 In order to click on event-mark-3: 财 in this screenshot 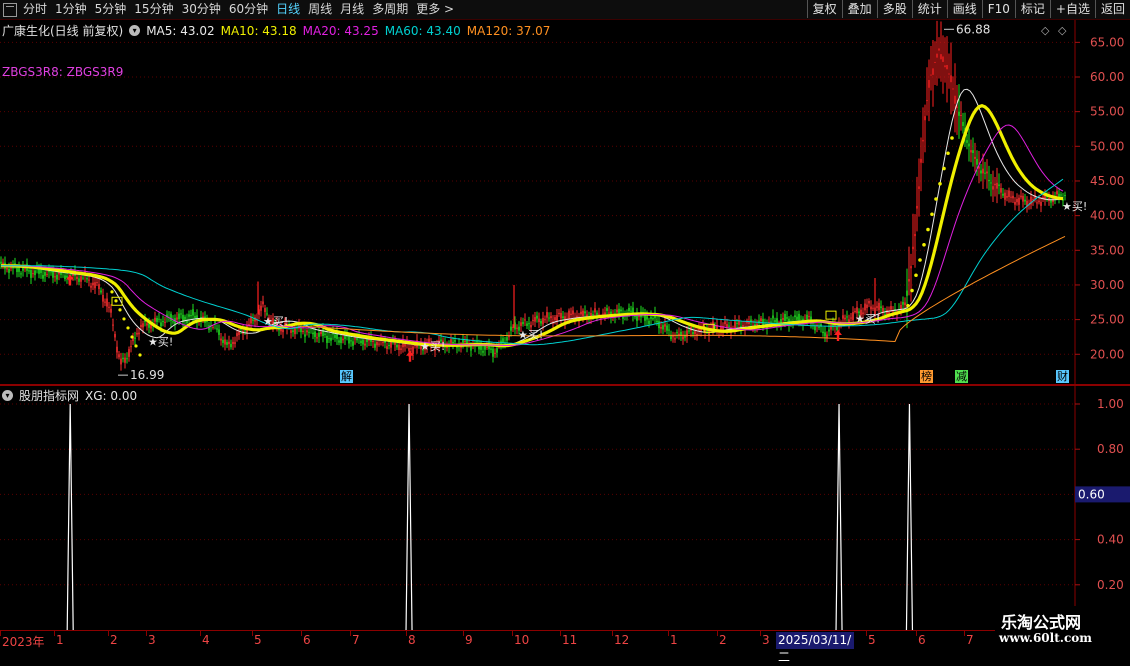, I will do `click(1062, 376)`.